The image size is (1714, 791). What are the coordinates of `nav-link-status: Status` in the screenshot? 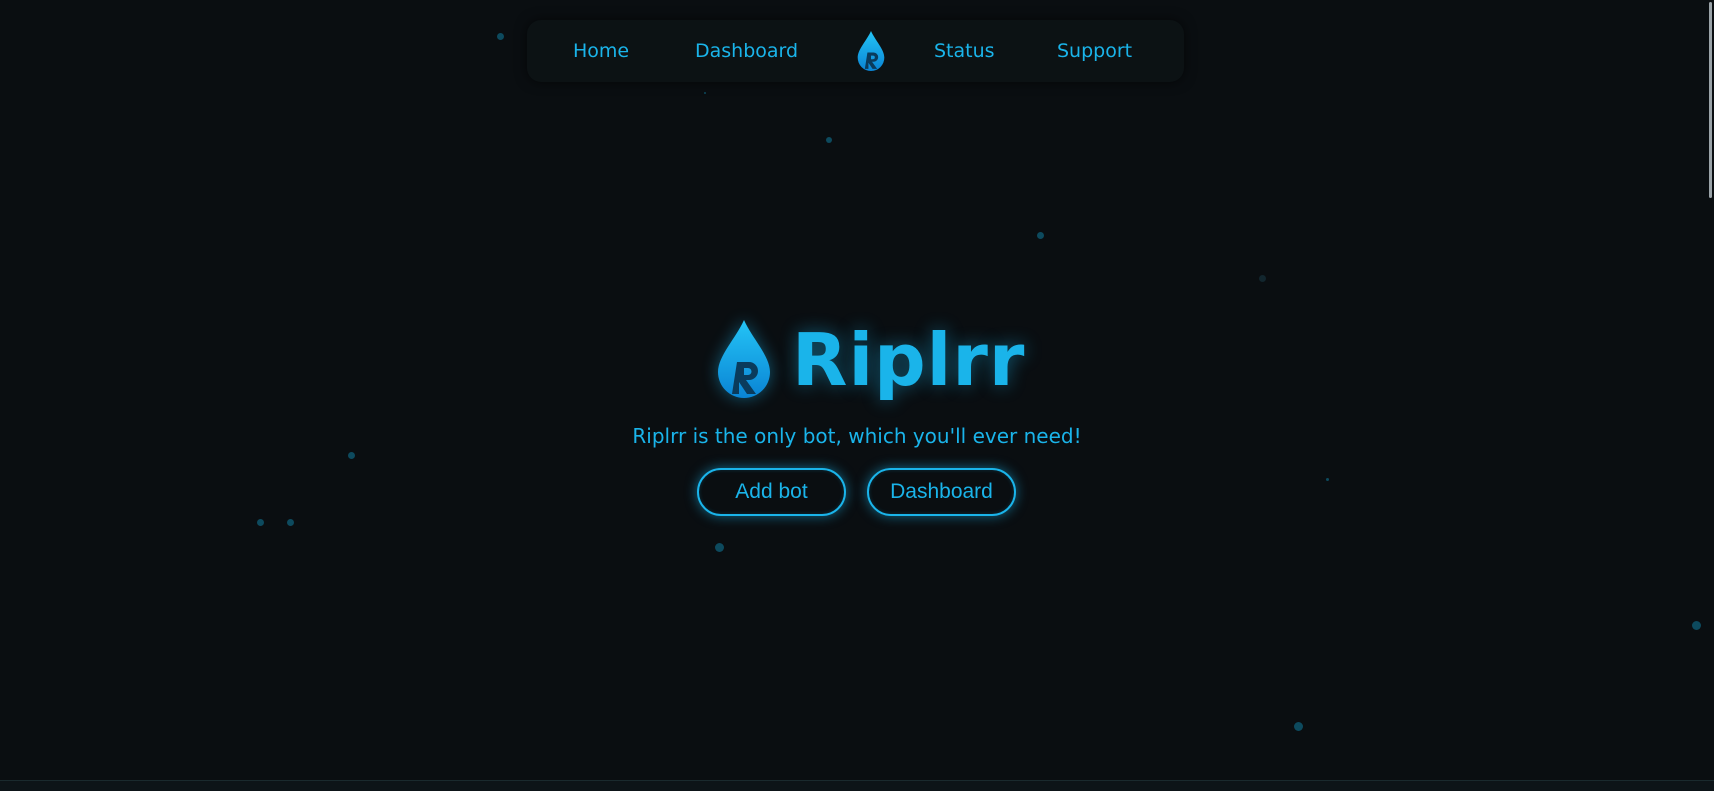 It's located at (964, 51).